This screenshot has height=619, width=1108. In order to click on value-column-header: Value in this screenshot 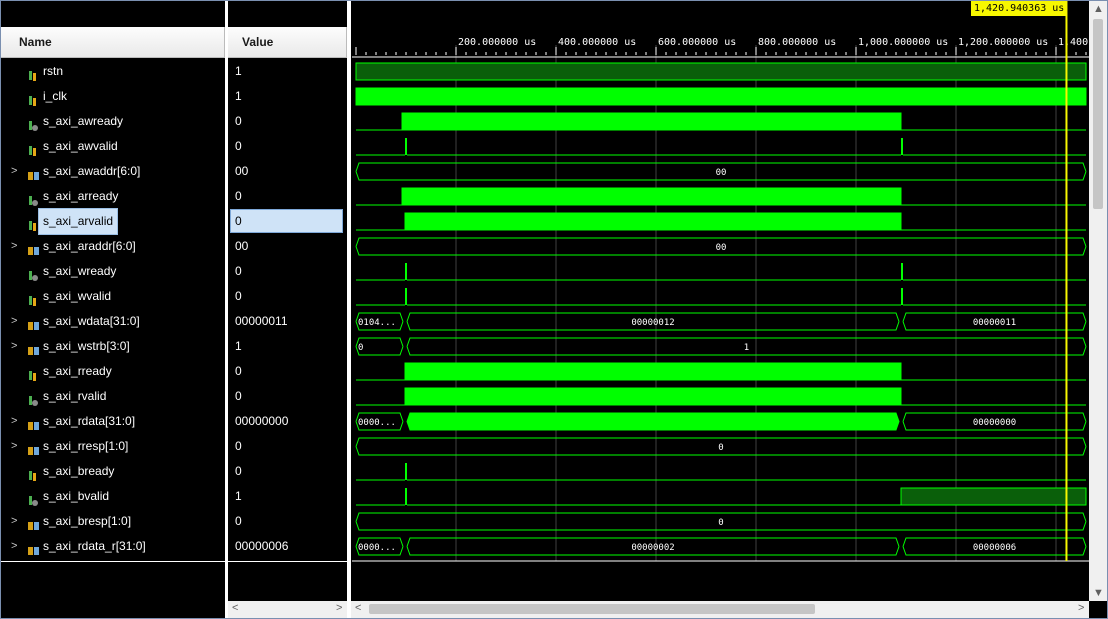, I will do `click(287, 42)`.